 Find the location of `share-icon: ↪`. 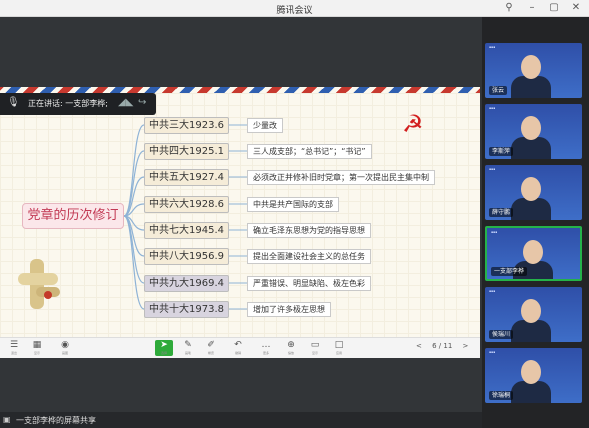

share-icon: ↪ is located at coordinates (142, 102).